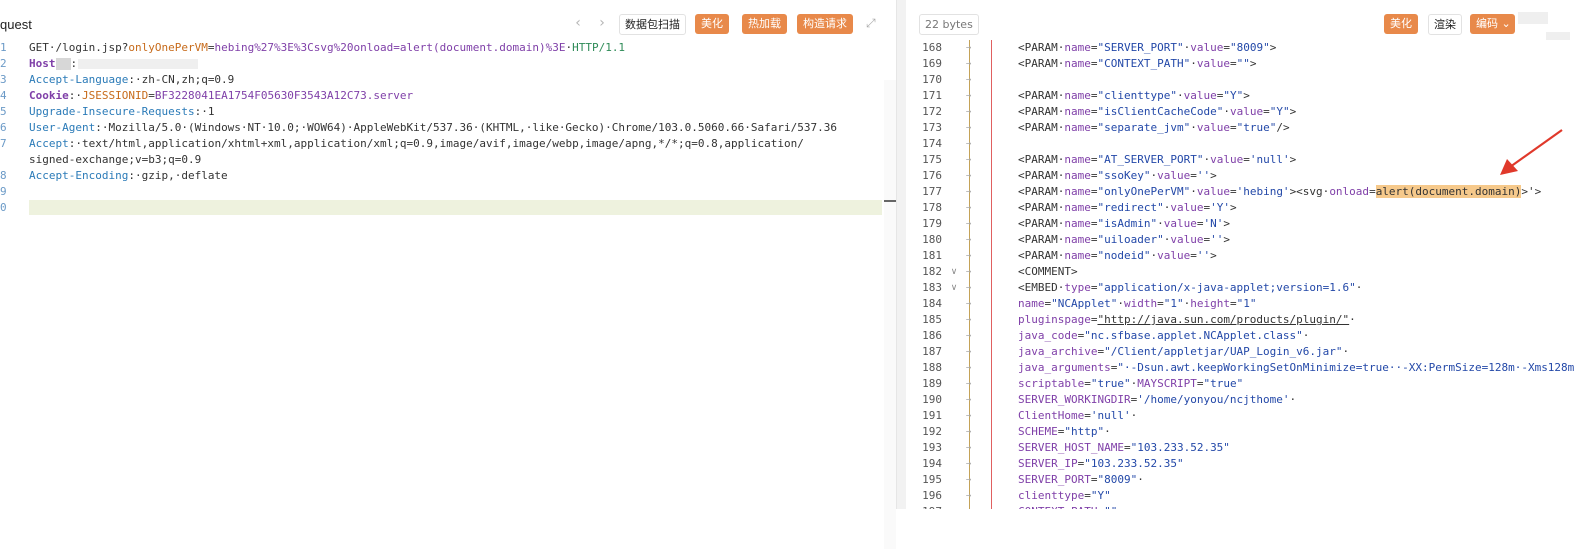  Describe the element at coordinates (873, 23) in the screenshot. I see `expand-icon: ⤢` at that location.